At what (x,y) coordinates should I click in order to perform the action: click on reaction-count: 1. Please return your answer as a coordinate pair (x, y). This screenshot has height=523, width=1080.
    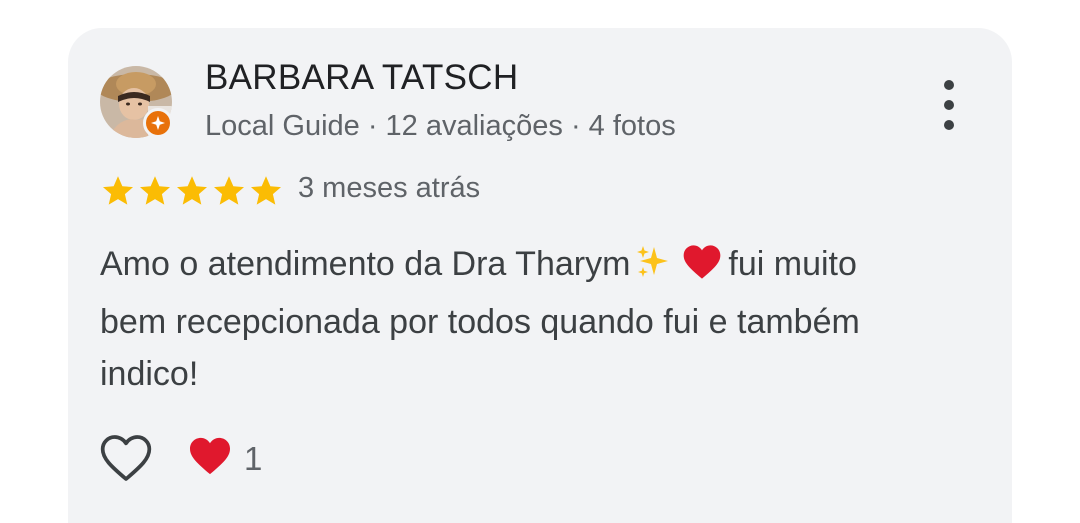
    Looking at the image, I should click on (253, 458).